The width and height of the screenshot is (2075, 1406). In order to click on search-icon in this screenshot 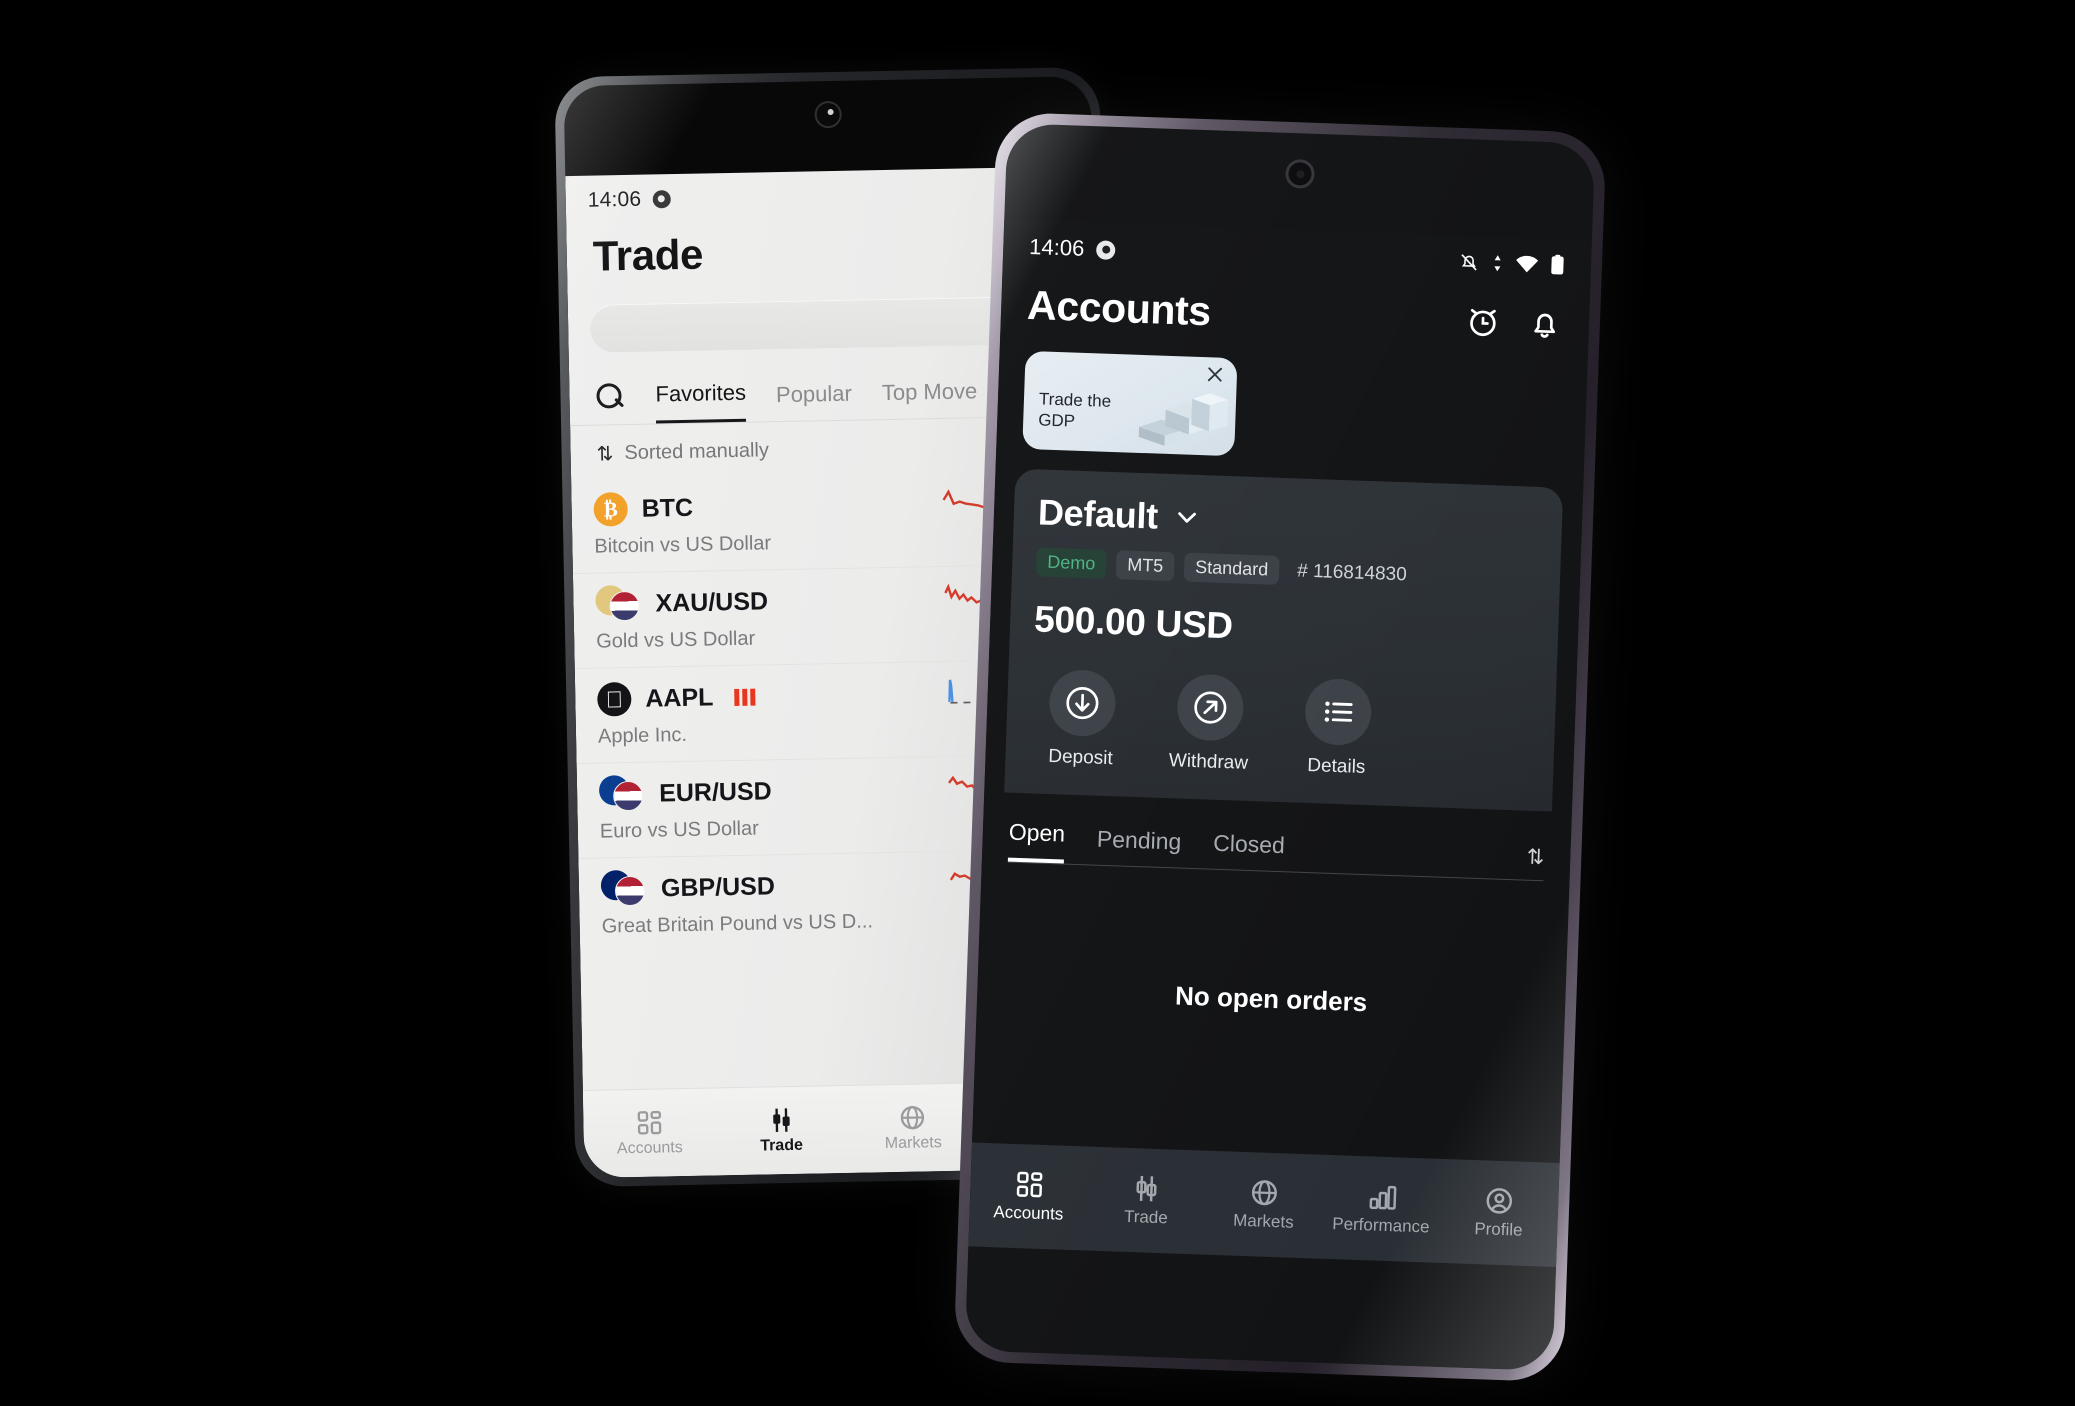, I will do `click(610, 397)`.